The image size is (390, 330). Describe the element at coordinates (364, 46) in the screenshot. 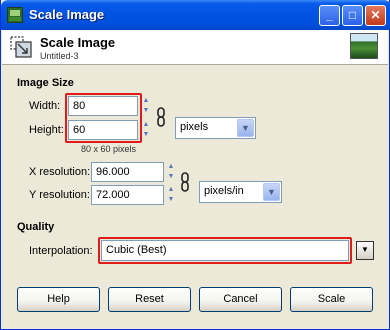

I see `image-thumbnail` at that location.